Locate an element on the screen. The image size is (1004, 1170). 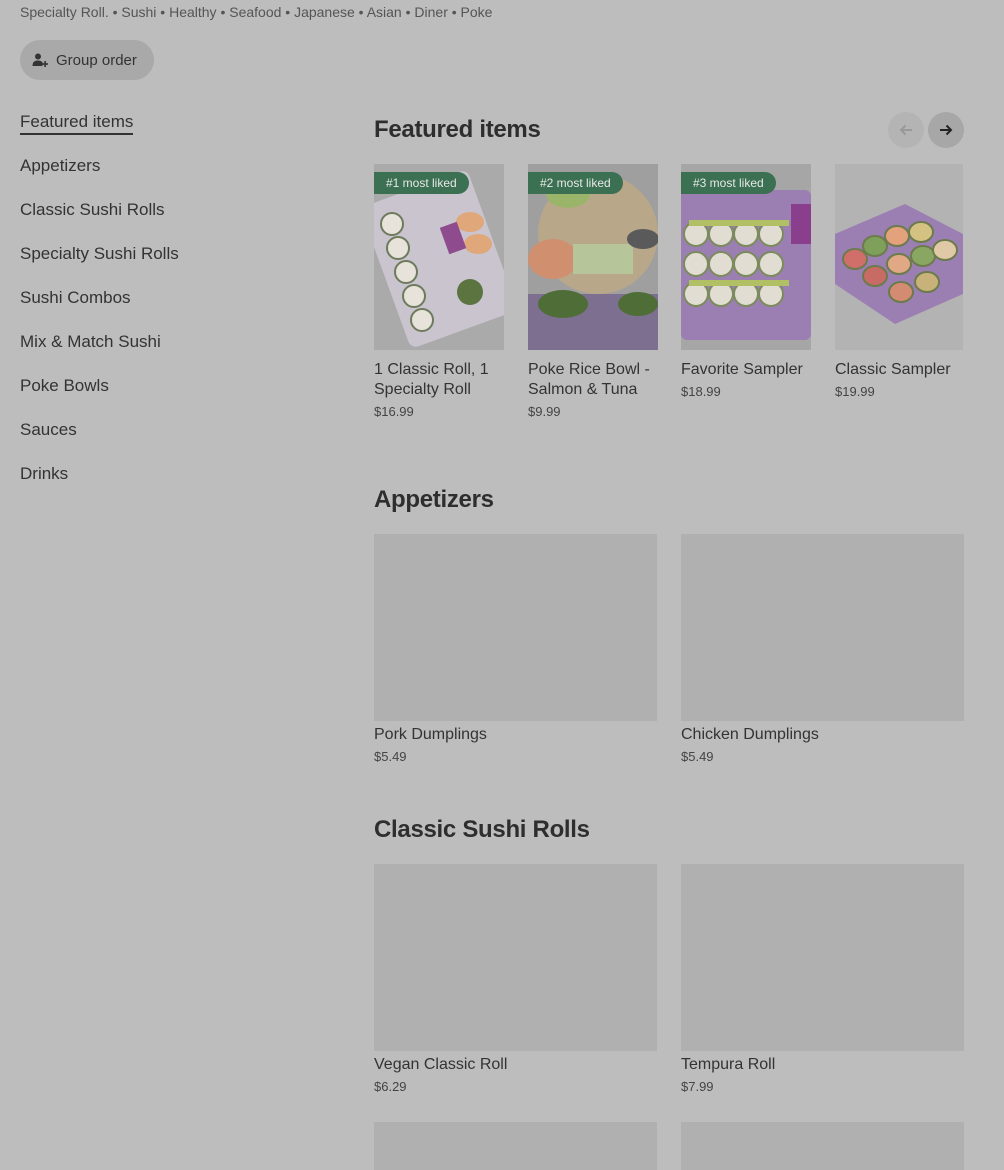
most-liked-badge: #1 most liked is located at coordinates (421, 183).